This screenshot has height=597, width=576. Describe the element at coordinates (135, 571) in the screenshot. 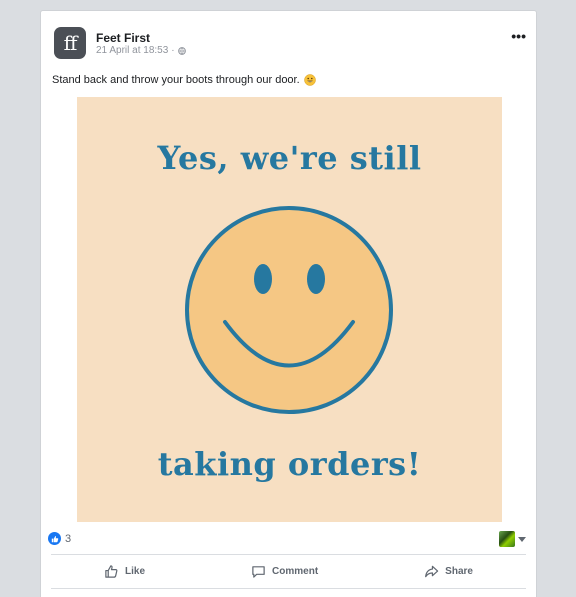

I see `like-label: Like` at that location.